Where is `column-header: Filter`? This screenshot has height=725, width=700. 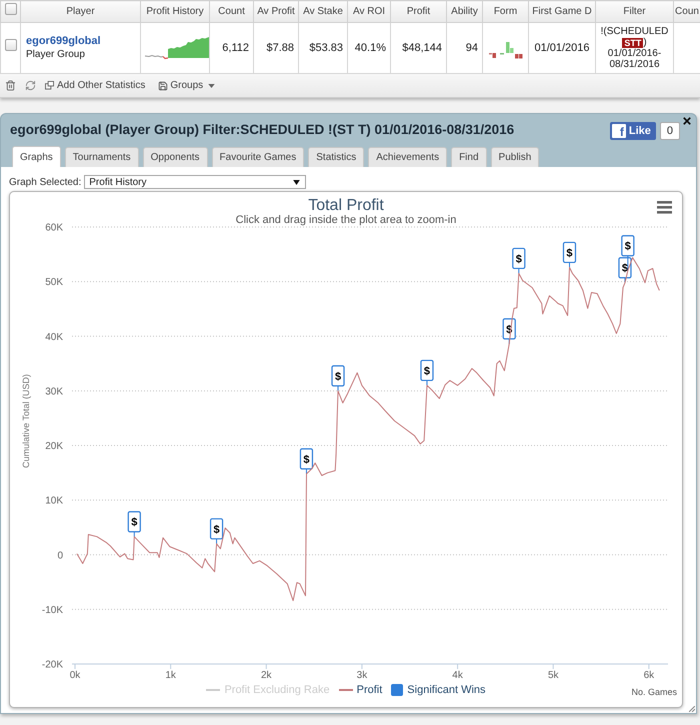
column-header: Filter is located at coordinates (635, 11).